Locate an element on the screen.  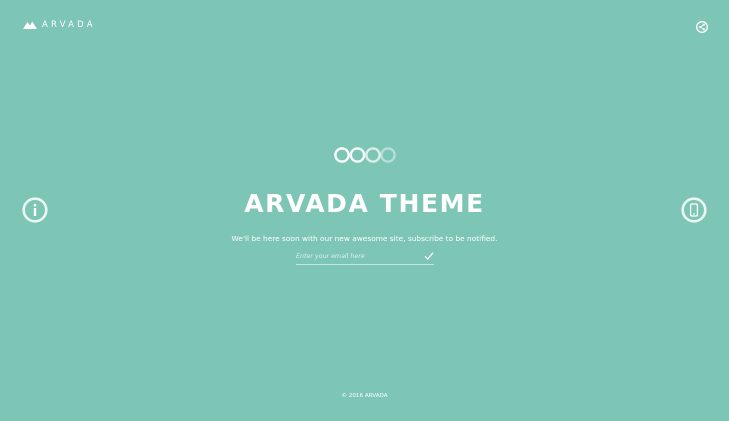
subscribe-form is located at coordinates (365, 257).